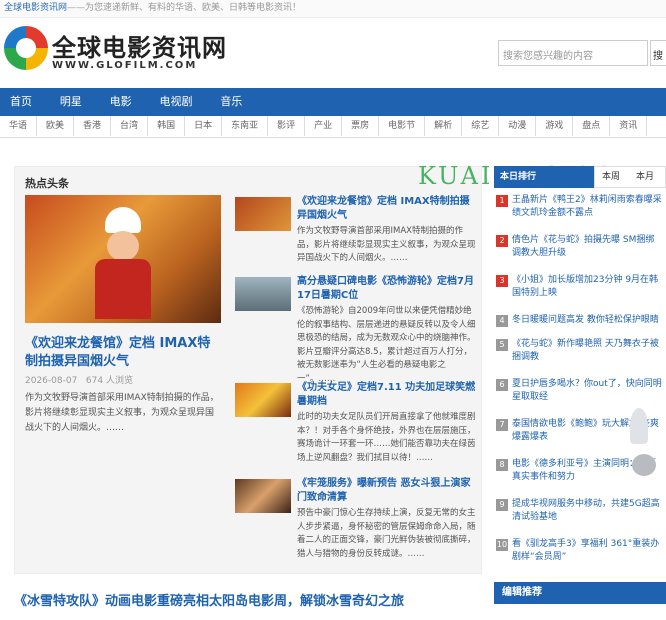 This screenshot has height=620, width=666. What do you see at coordinates (658, 53) in the screenshot?
I see `search-button: 搜索` at bounding box center [658, 53].